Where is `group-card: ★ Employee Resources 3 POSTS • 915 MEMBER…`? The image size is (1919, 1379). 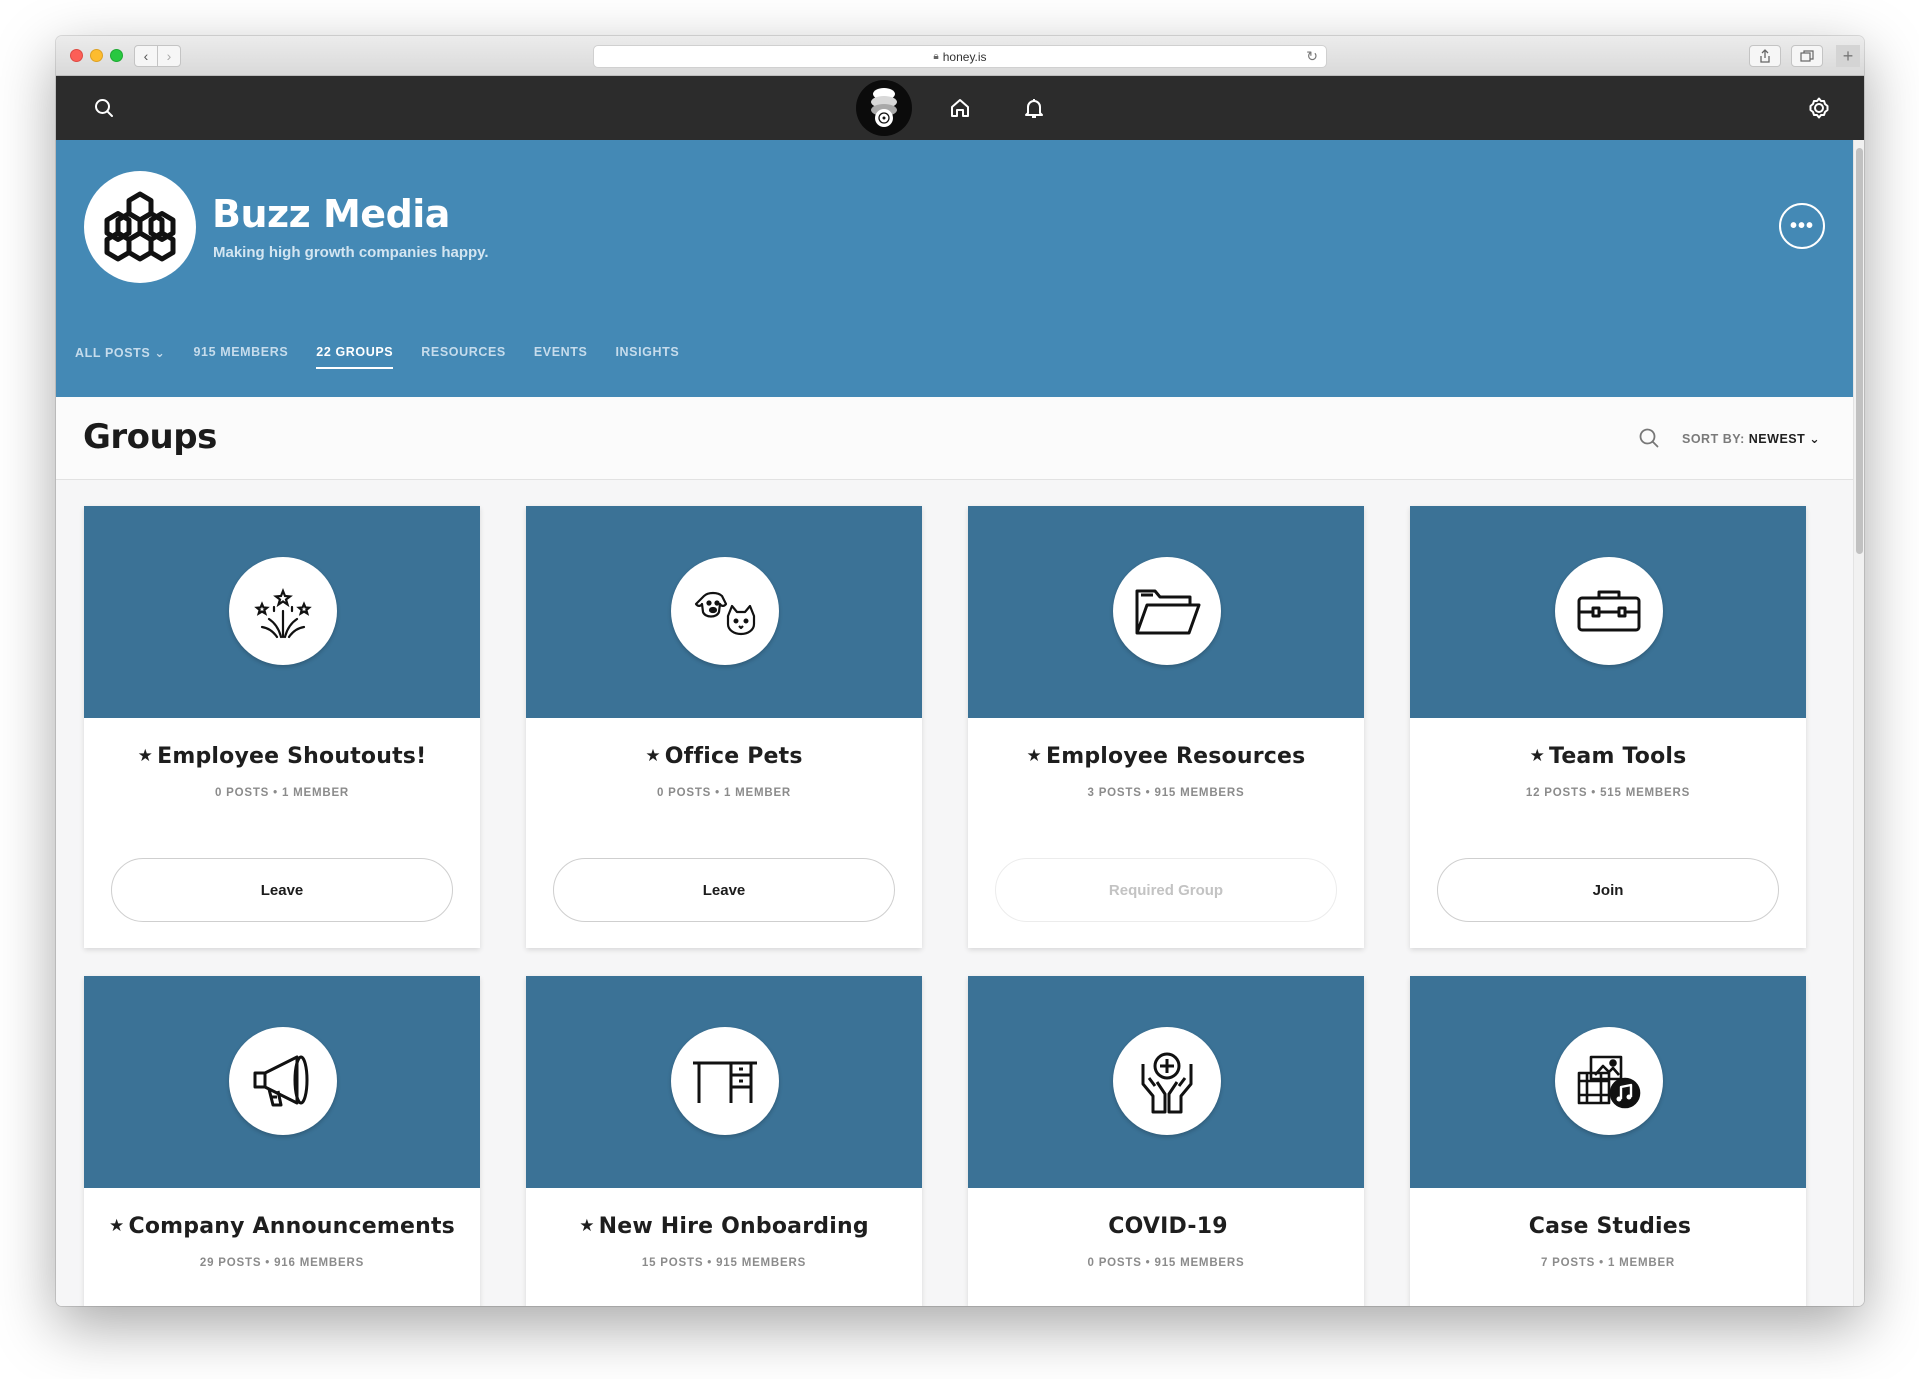
group-card: ★ Employee Resources 3 POSTS • 915 MEMBER… is located at coordinates (1166, 727).